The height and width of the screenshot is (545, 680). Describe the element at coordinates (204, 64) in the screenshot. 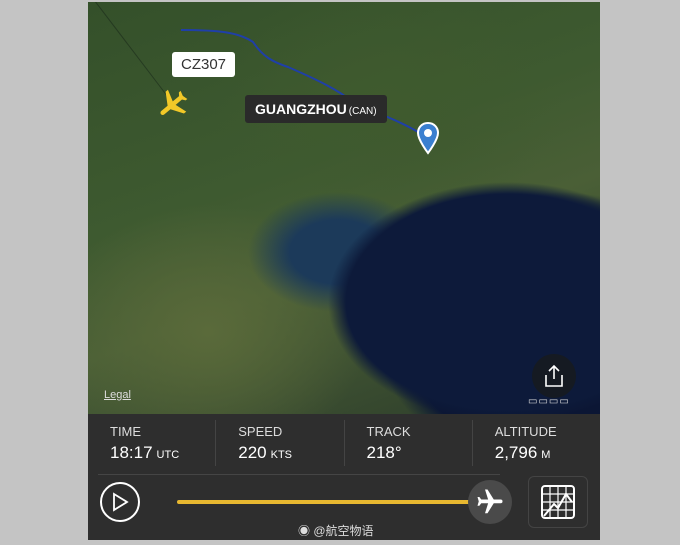

I see `flight-label: CZ307` at that location.